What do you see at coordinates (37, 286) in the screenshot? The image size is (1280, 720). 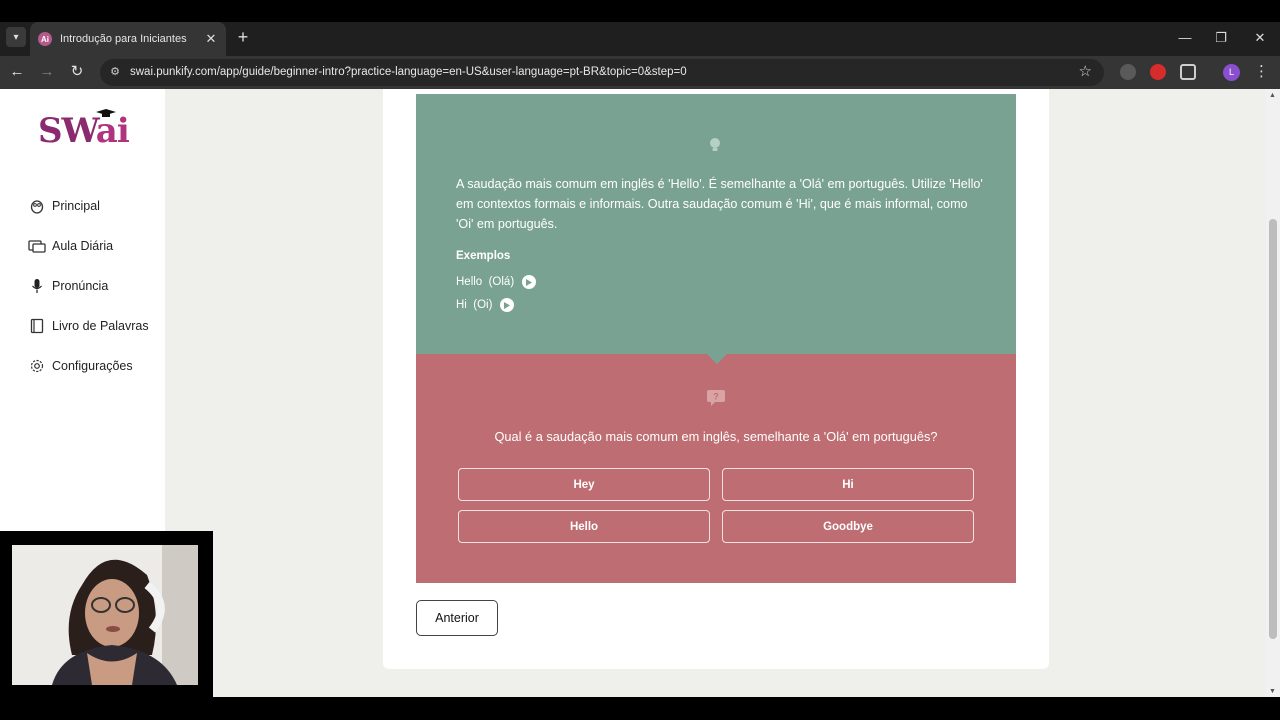 I see `microphone-icon` at bounding box center [37, 286].